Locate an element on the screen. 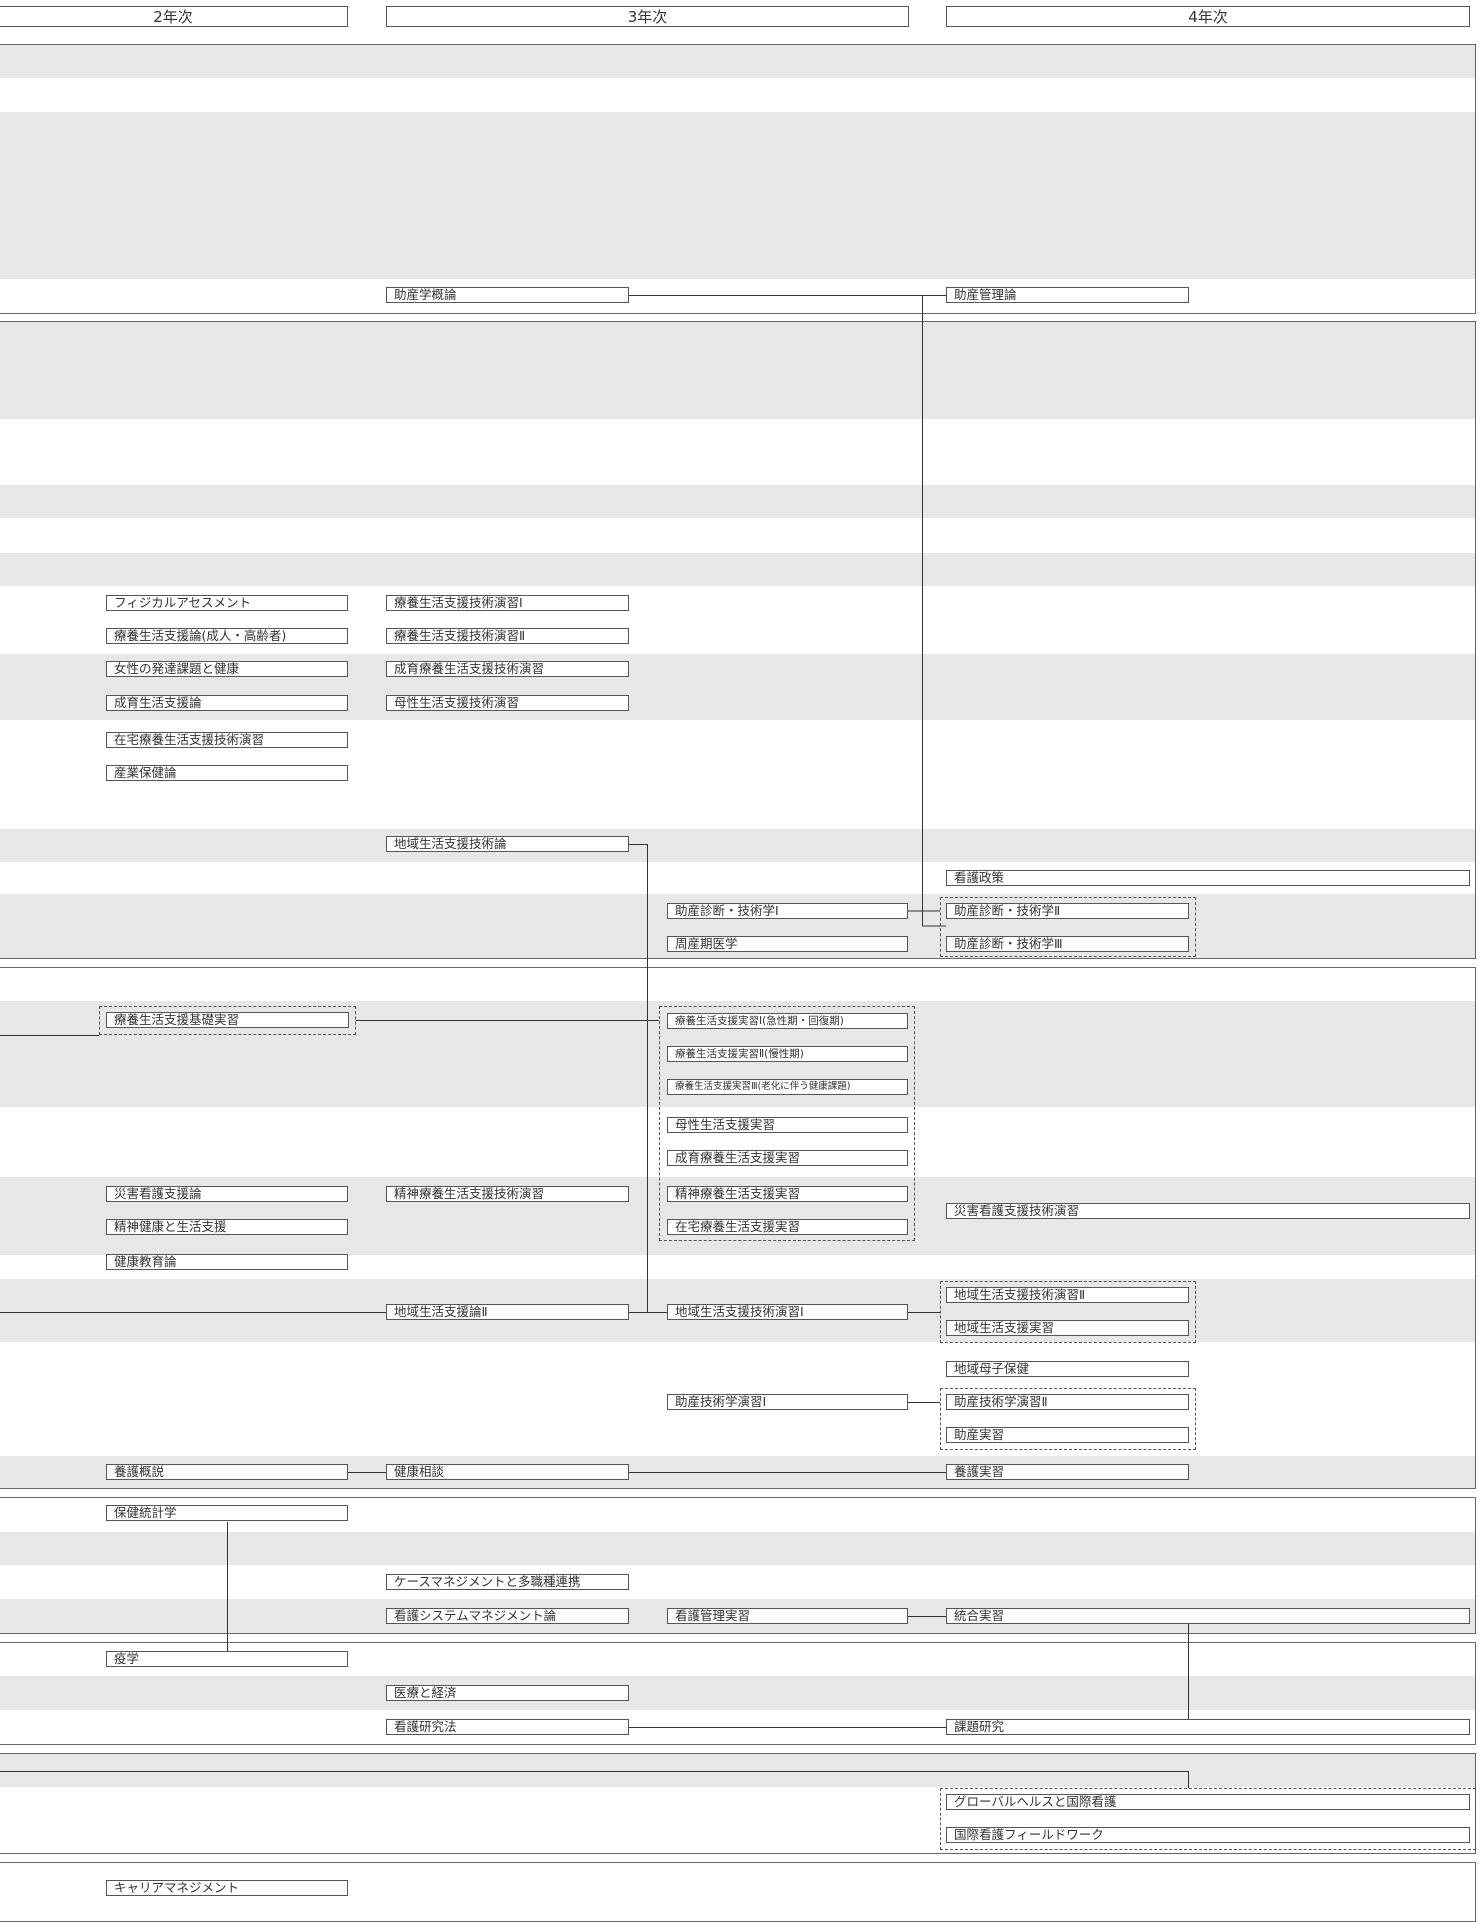  course-box: 精神療養生活支援実習 is located at coordinates (787, 1194).